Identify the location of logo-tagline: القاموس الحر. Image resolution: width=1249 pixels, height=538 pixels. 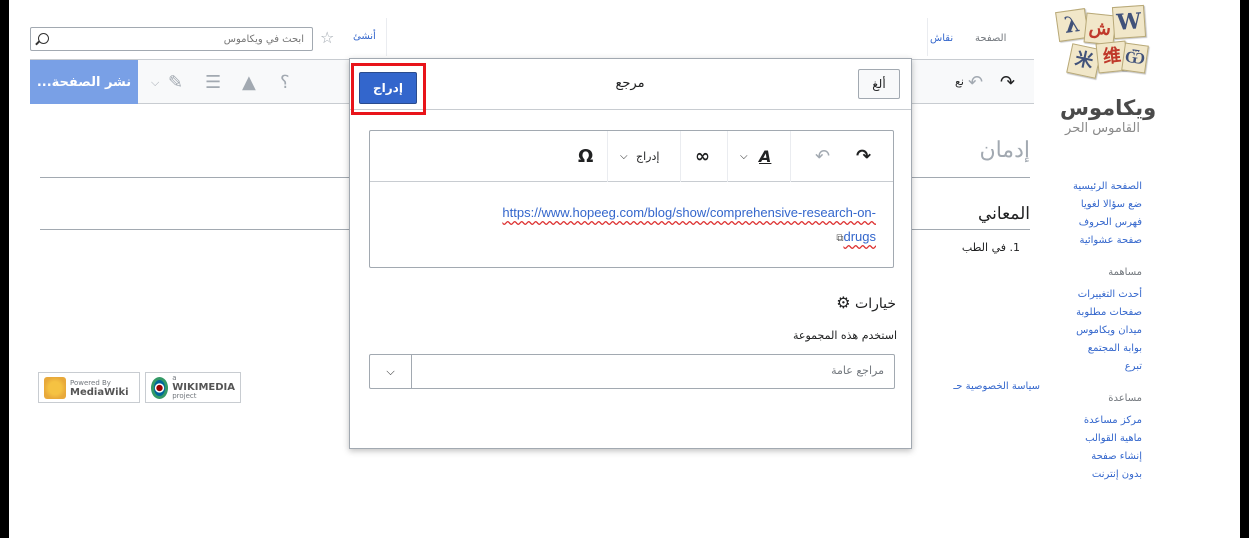
(1102, 128).